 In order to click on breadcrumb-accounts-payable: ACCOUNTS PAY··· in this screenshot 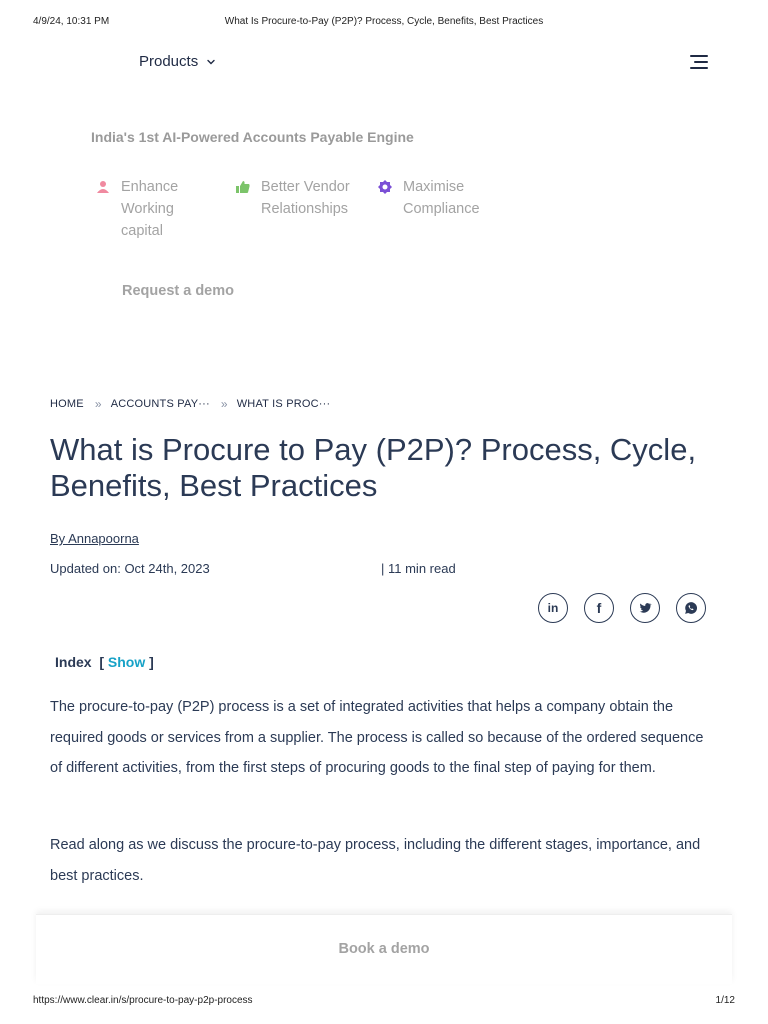, I will do `click(160, 404)`.